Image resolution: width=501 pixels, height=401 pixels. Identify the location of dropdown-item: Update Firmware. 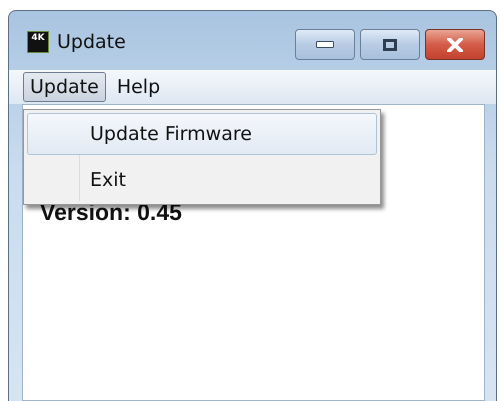
(202, 134).